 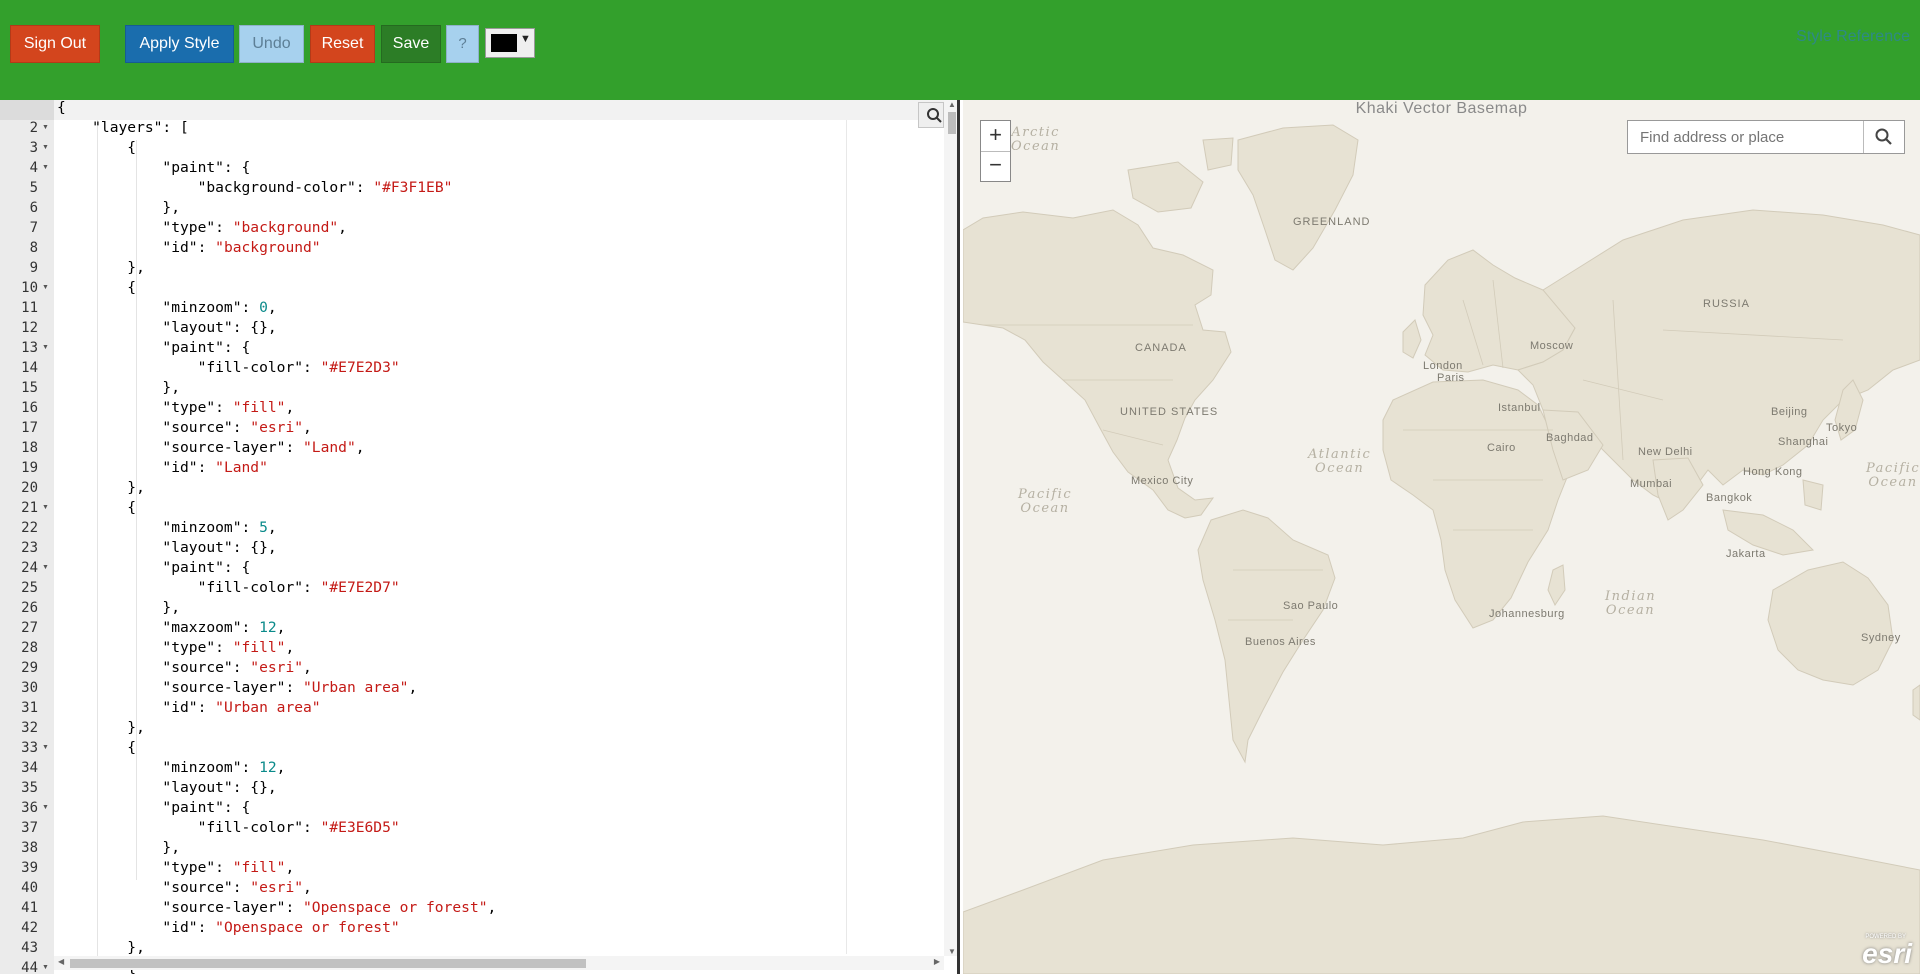 I want to click on zoom-in-button: +, so click(x=995, y=136).